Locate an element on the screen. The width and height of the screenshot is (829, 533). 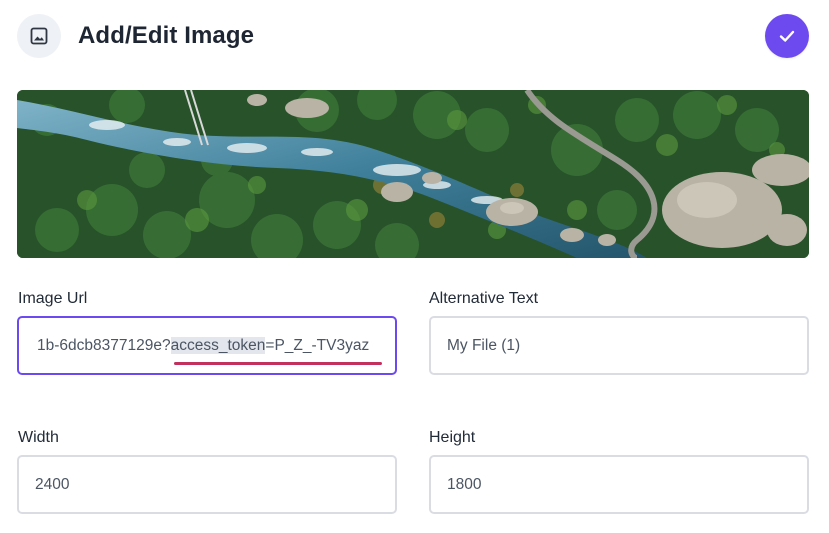
spellcheck-underline is located at coordinates (278, 363).